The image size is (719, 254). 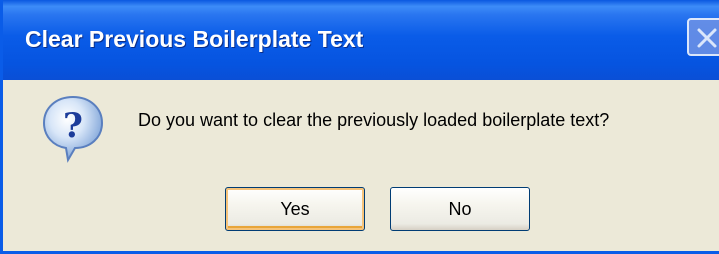 What do you see at coordinates (194, 39) in the screenshot?
I see `dialog-title: Clear Previous Boilerplate Text` at bounding box center [194, 39].